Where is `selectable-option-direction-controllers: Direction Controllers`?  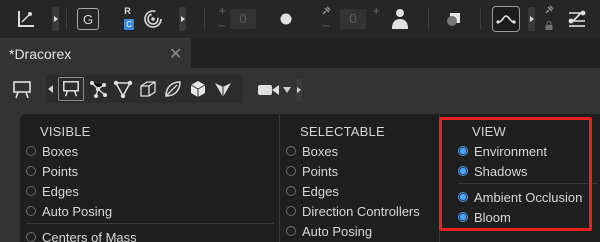
selectable-option-direction-controllers: Direction Controllers is located at coordinates (353, 211).